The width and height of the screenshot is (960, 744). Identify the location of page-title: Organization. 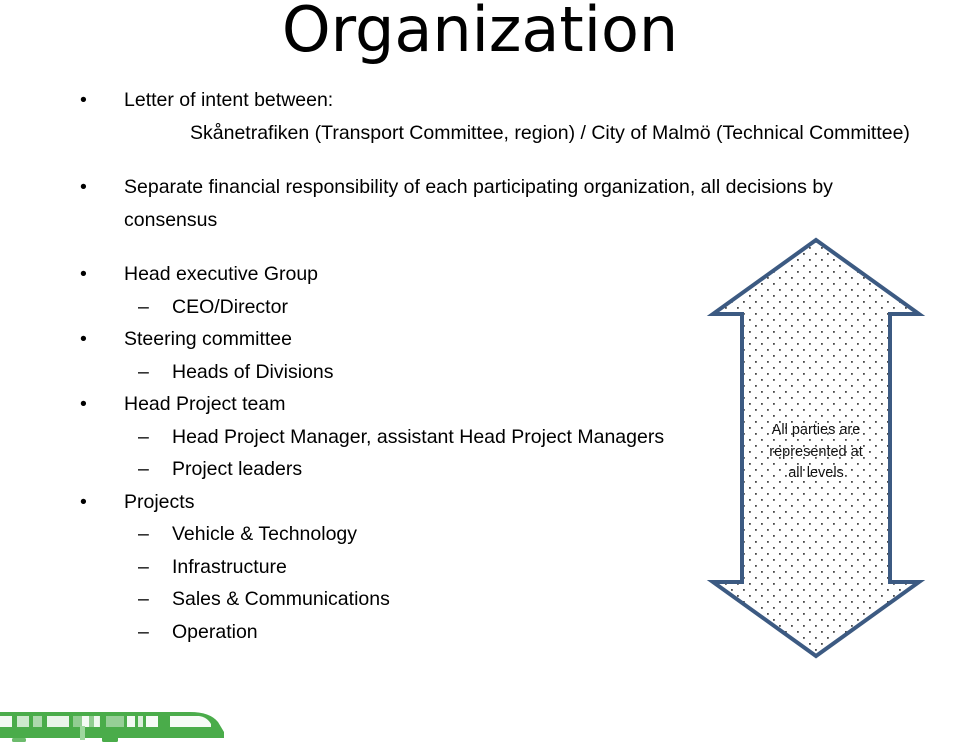
(480, 33).